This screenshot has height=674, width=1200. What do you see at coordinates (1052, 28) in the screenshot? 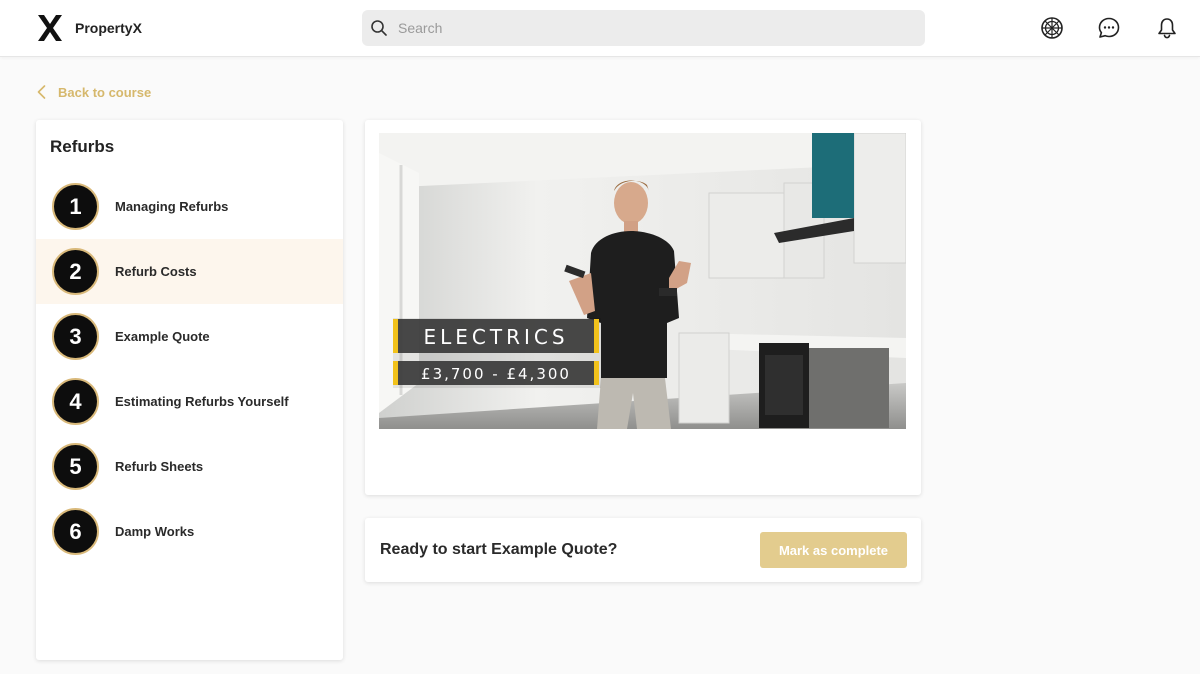
I see `globe-icon` at bounding box center [1052, 28].